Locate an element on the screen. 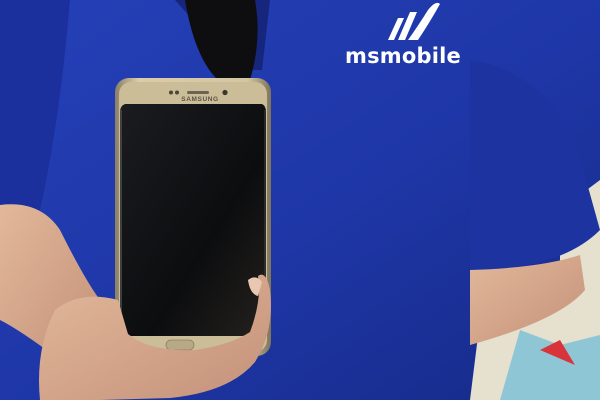 This screenshot has height=400, width=600. phone-brand-label: SAMSUNG is located at coordinates (200, 99).